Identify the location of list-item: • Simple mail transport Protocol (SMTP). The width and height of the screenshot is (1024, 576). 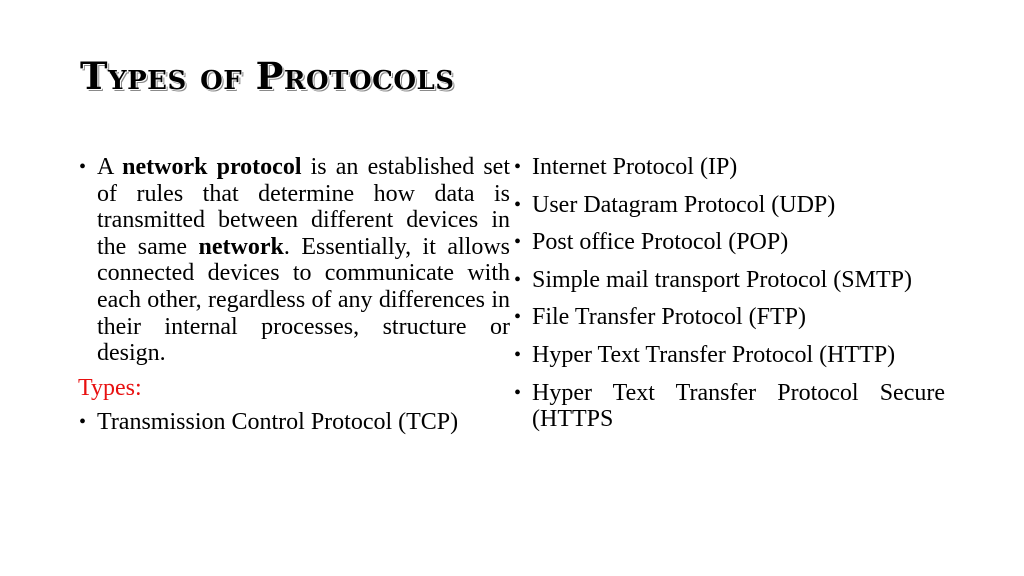
(728, 280).